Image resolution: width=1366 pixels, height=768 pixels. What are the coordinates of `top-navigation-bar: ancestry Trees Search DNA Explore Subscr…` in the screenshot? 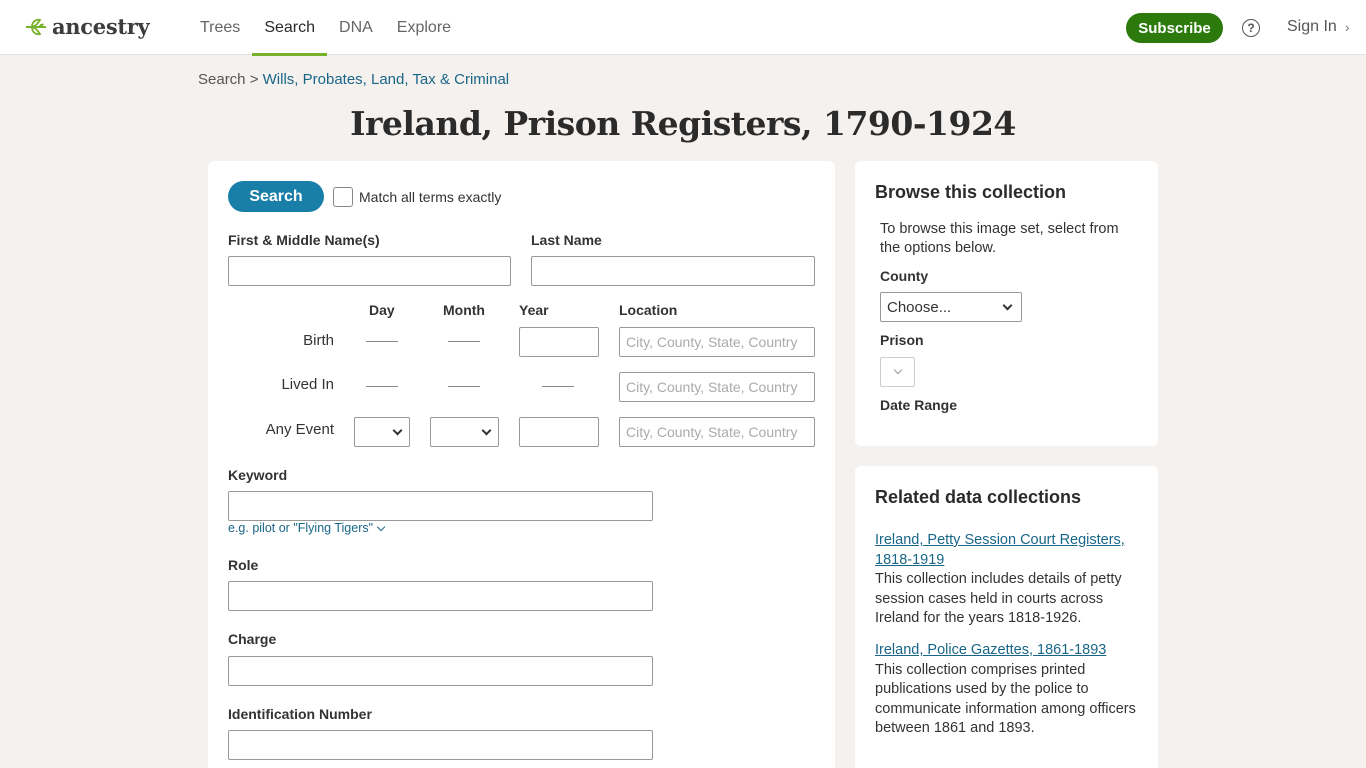 It's located at (683, 28).